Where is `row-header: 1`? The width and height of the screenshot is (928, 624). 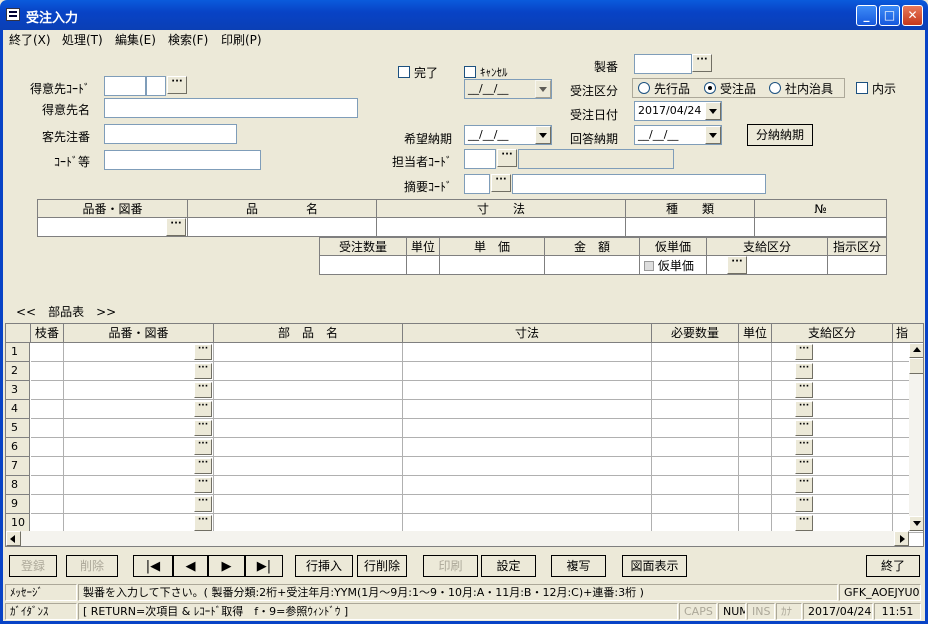
row-header: 1 is located at coordinates (18, 352).